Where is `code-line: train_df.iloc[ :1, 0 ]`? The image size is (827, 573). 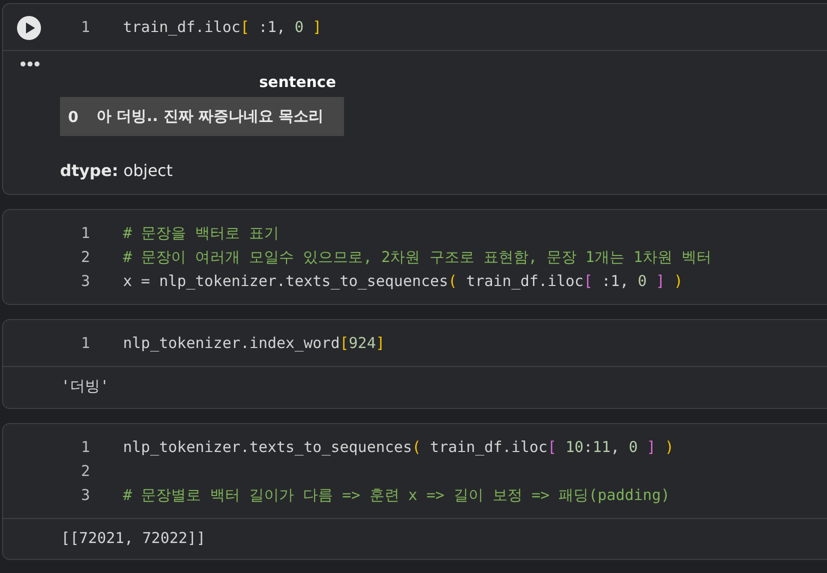
code-line: train_df.iloc[ :1, 0 ] is located at coordinates (222, 27).